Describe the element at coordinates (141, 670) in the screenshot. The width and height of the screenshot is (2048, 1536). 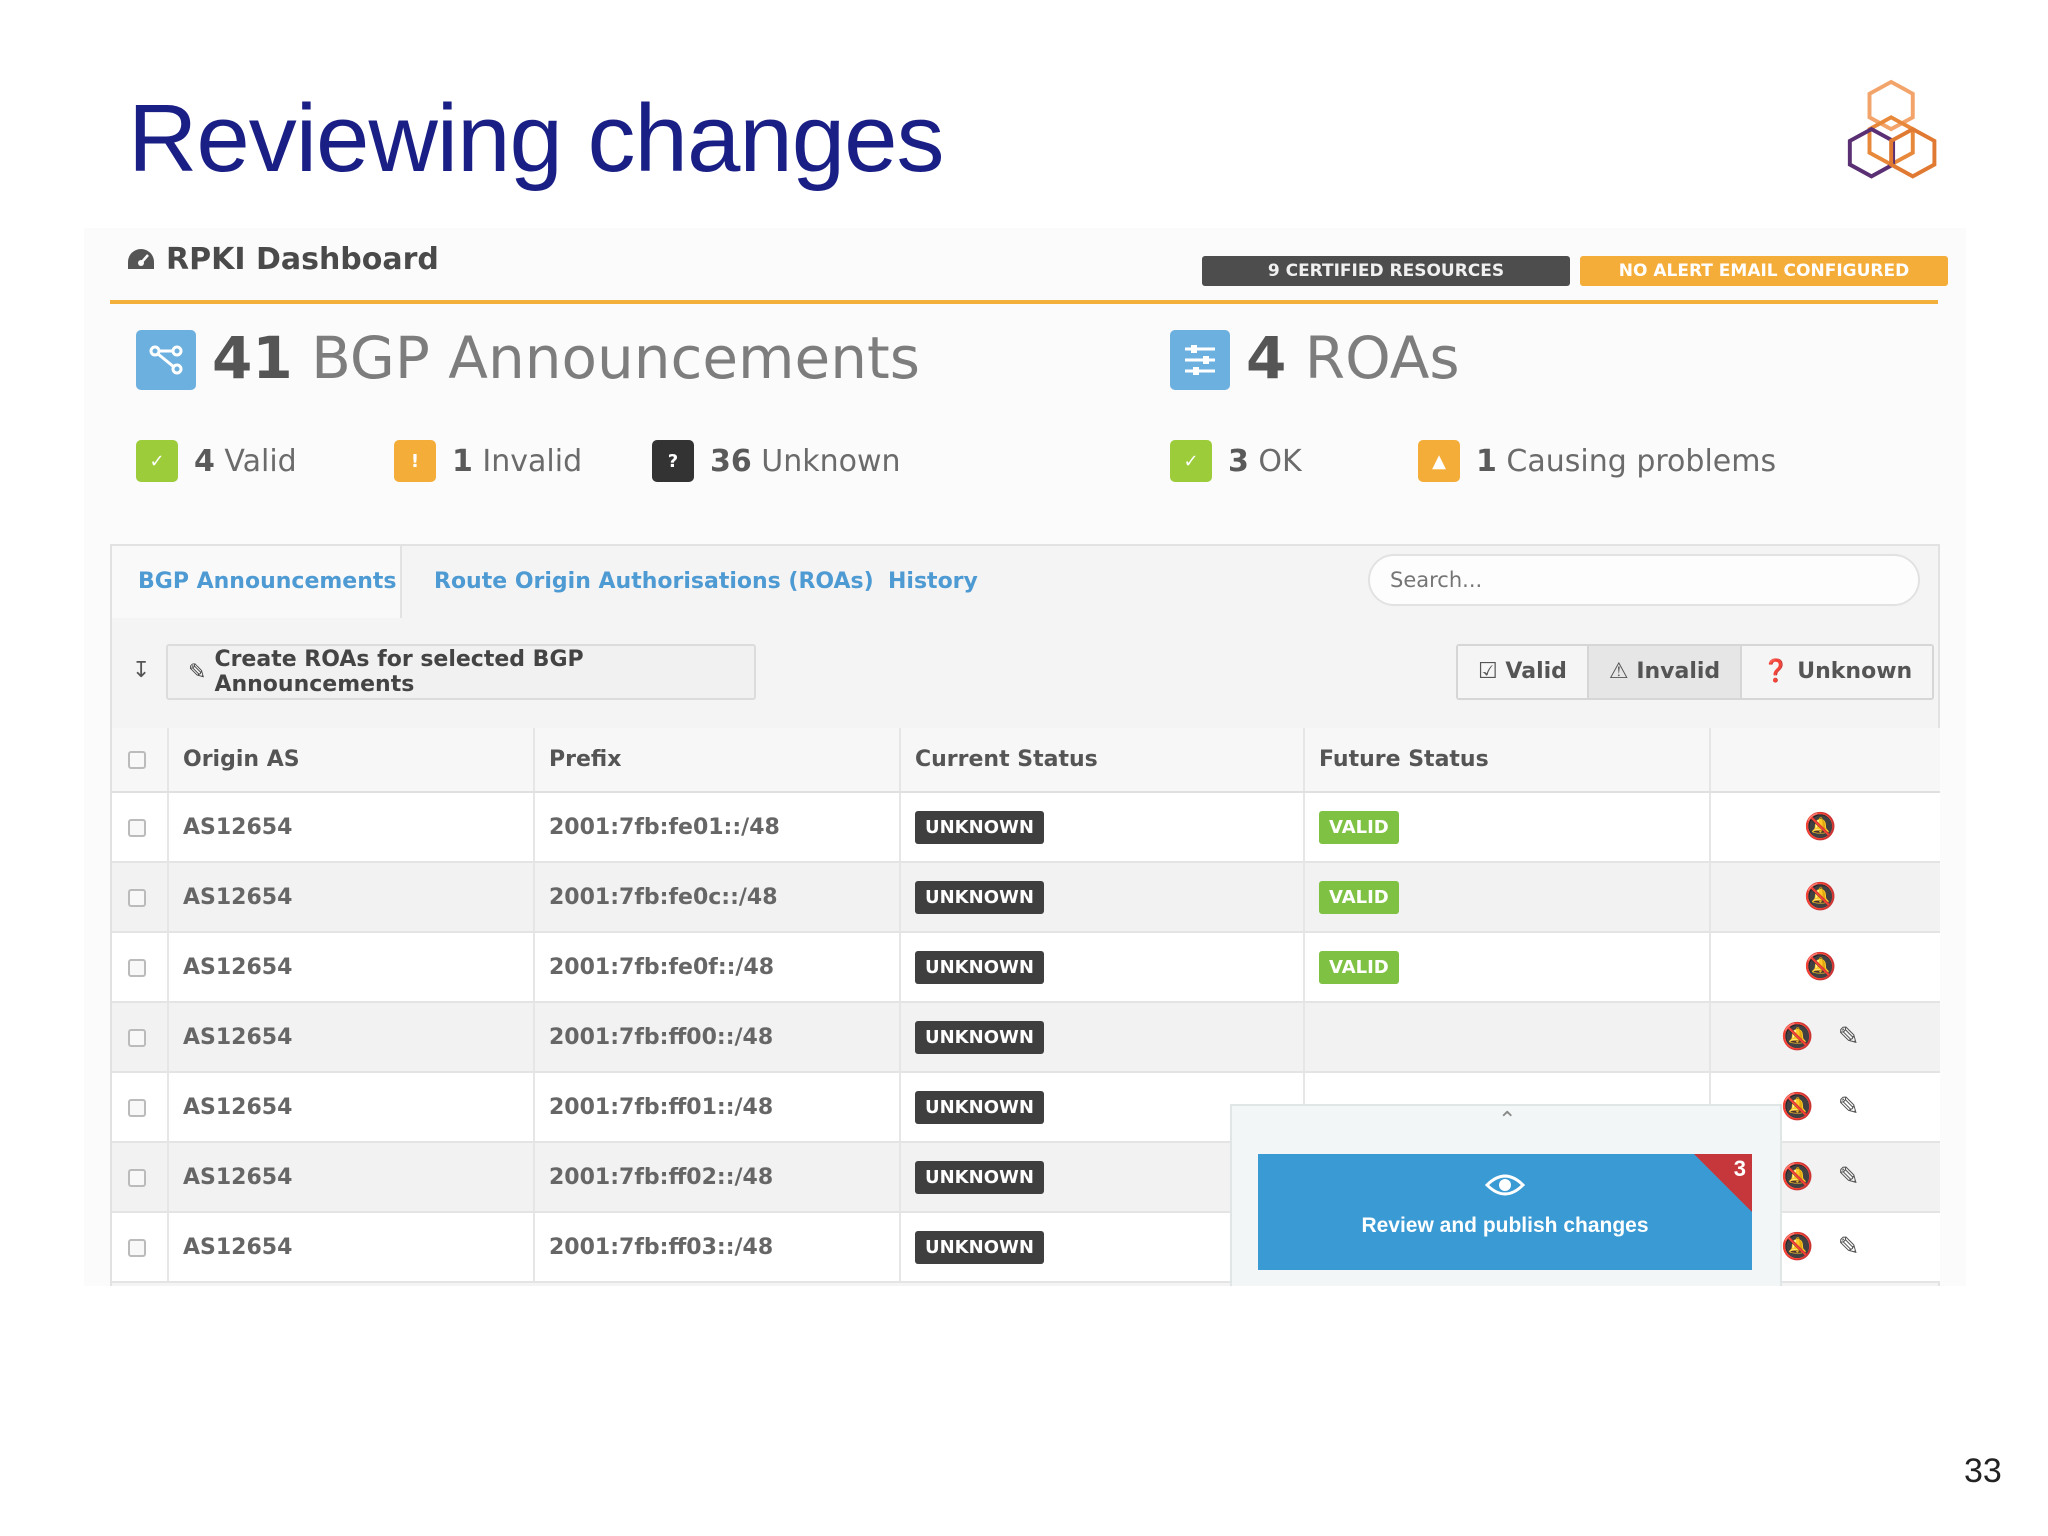
I see `sort-icon: ↧` at that location.